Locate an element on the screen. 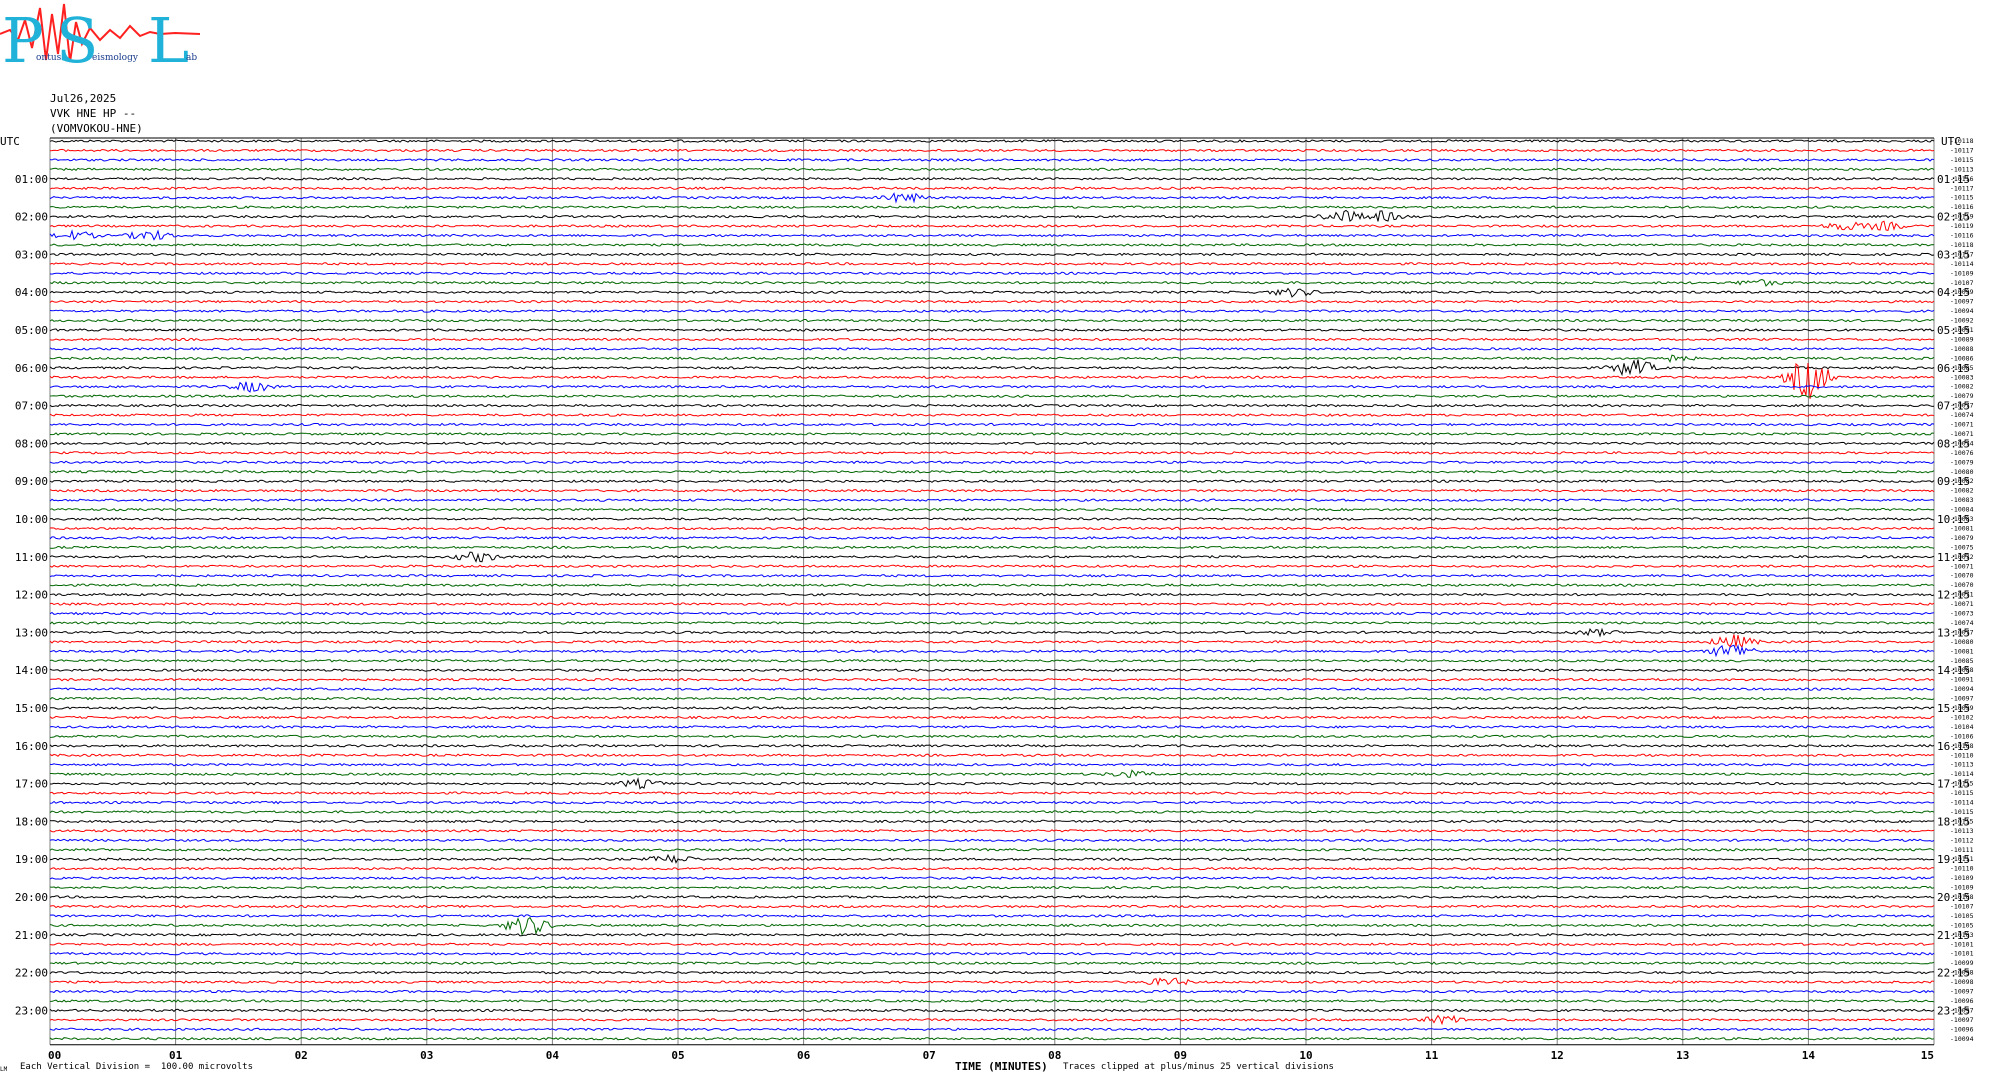  left-utc-label: UTC is located at coordinates (10, 141).